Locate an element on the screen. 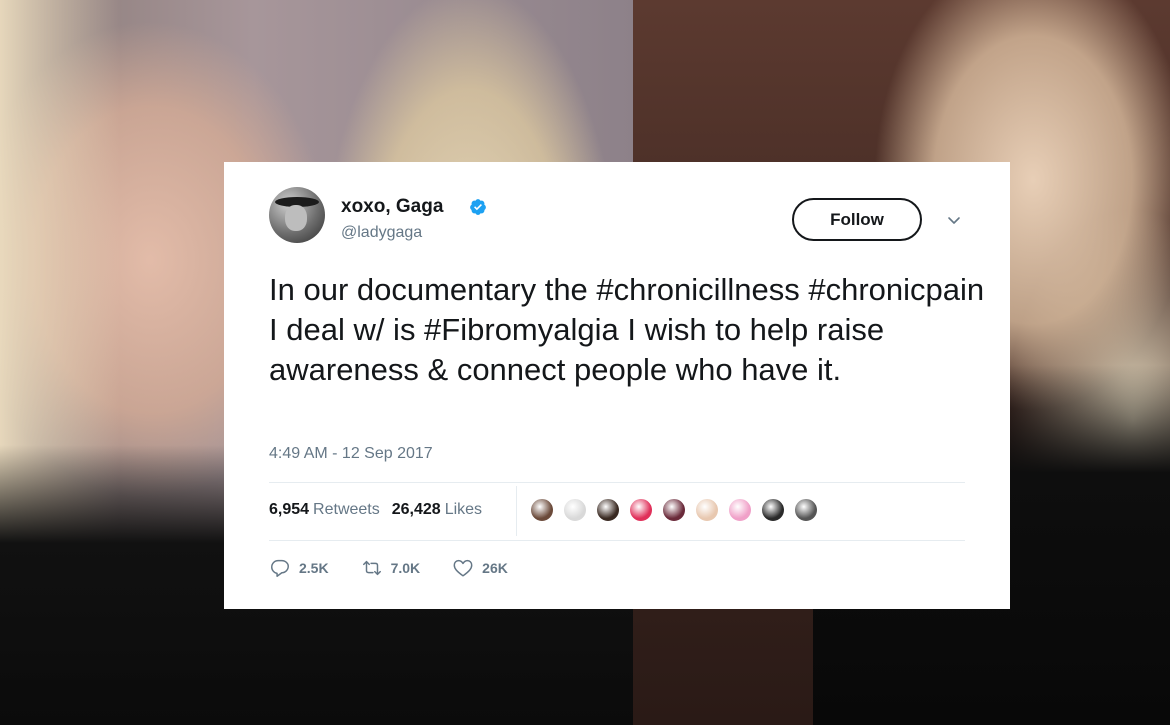  retweets-label: Retweets is located at coordinates (346, 510).